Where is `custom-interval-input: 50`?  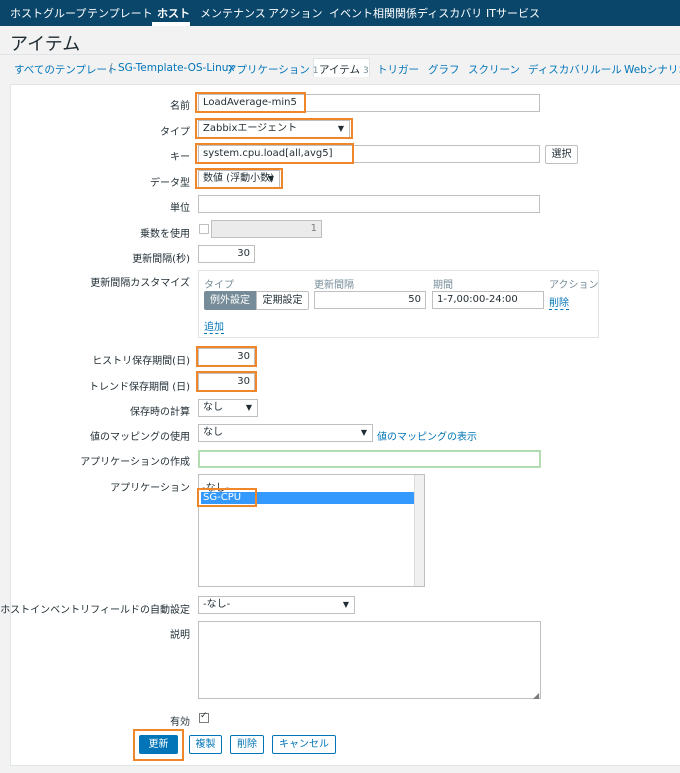 custom-interval-input: 50 is located at coordinates (370, 300).